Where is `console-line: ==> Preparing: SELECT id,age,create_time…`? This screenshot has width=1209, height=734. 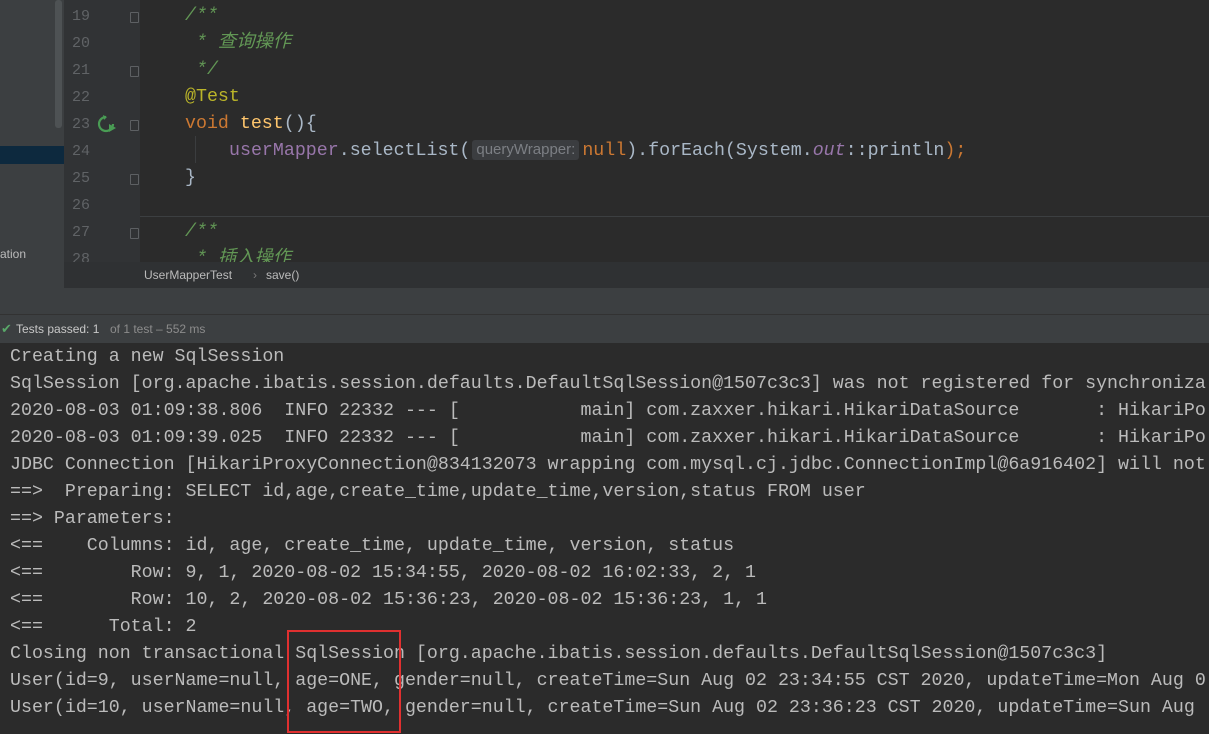
console-line: ==> Preparing: SELECT id,age,create_time… is located at coordinates (438, 492).